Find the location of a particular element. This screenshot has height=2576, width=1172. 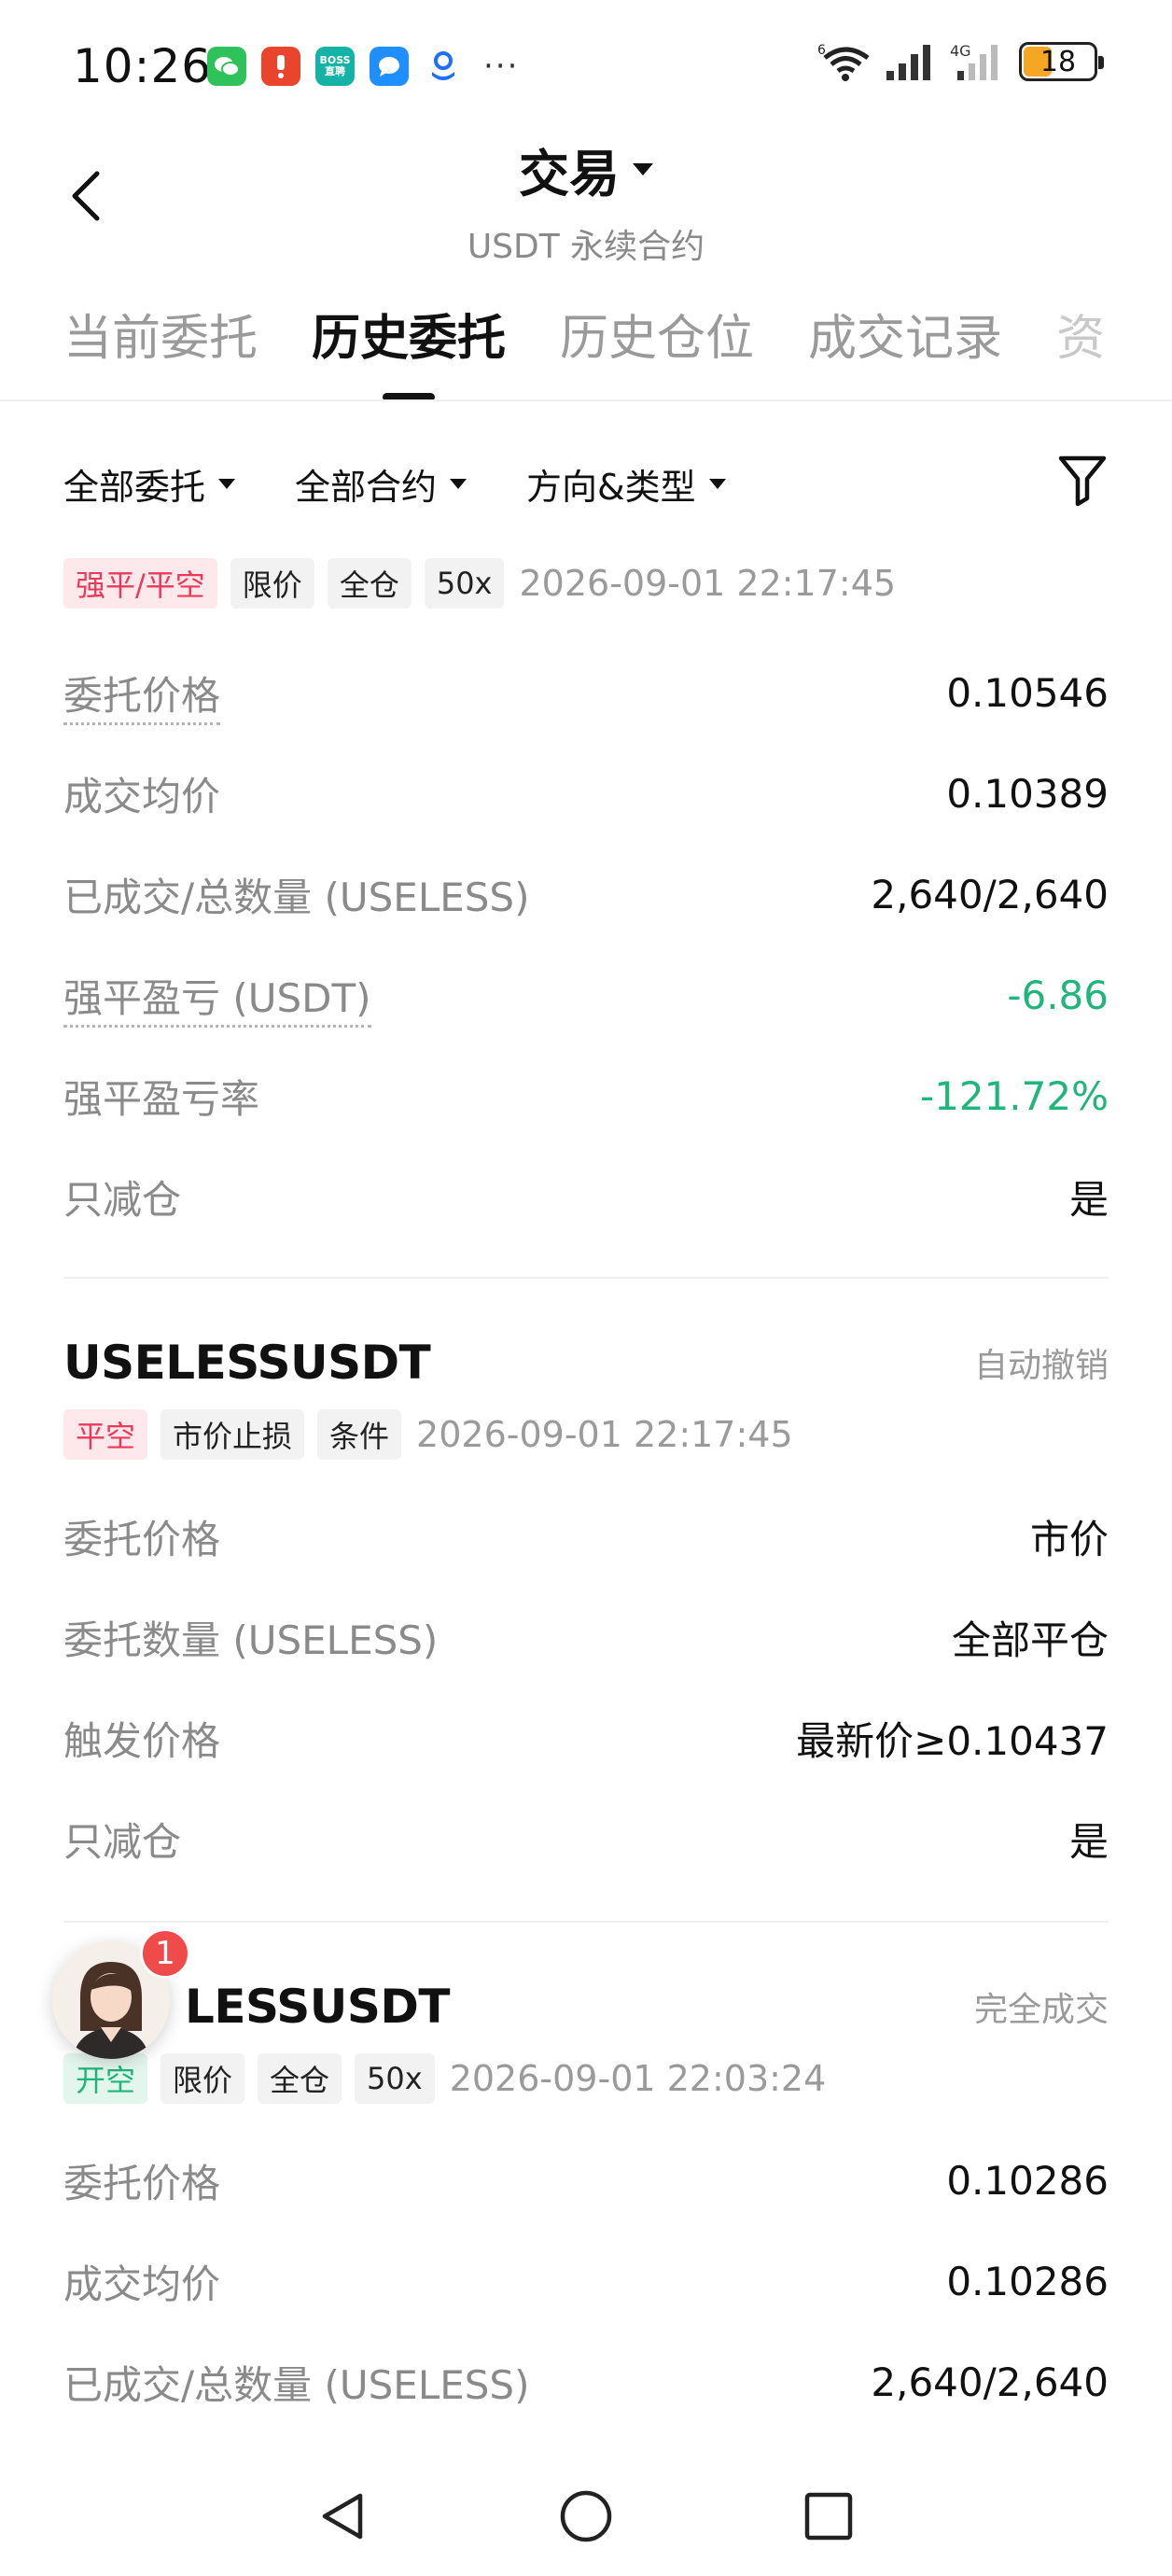

battery-icon: 18 is located at coordinates (1061, 61).